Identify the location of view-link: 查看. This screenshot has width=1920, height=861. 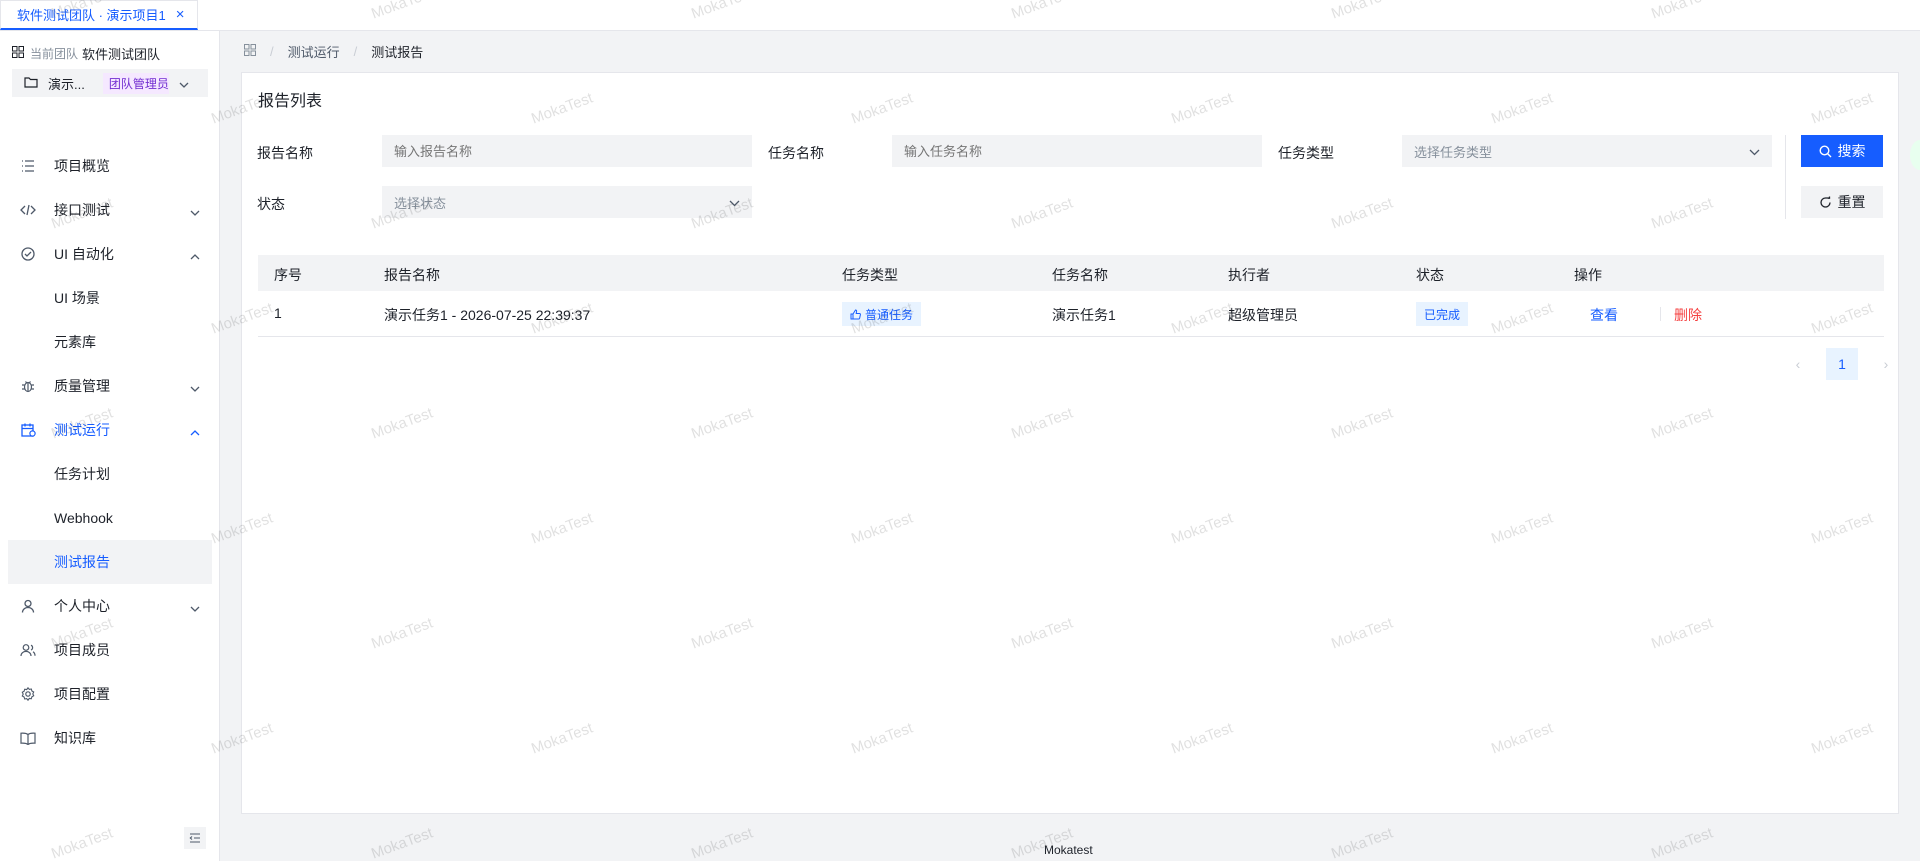
(1604, 315).